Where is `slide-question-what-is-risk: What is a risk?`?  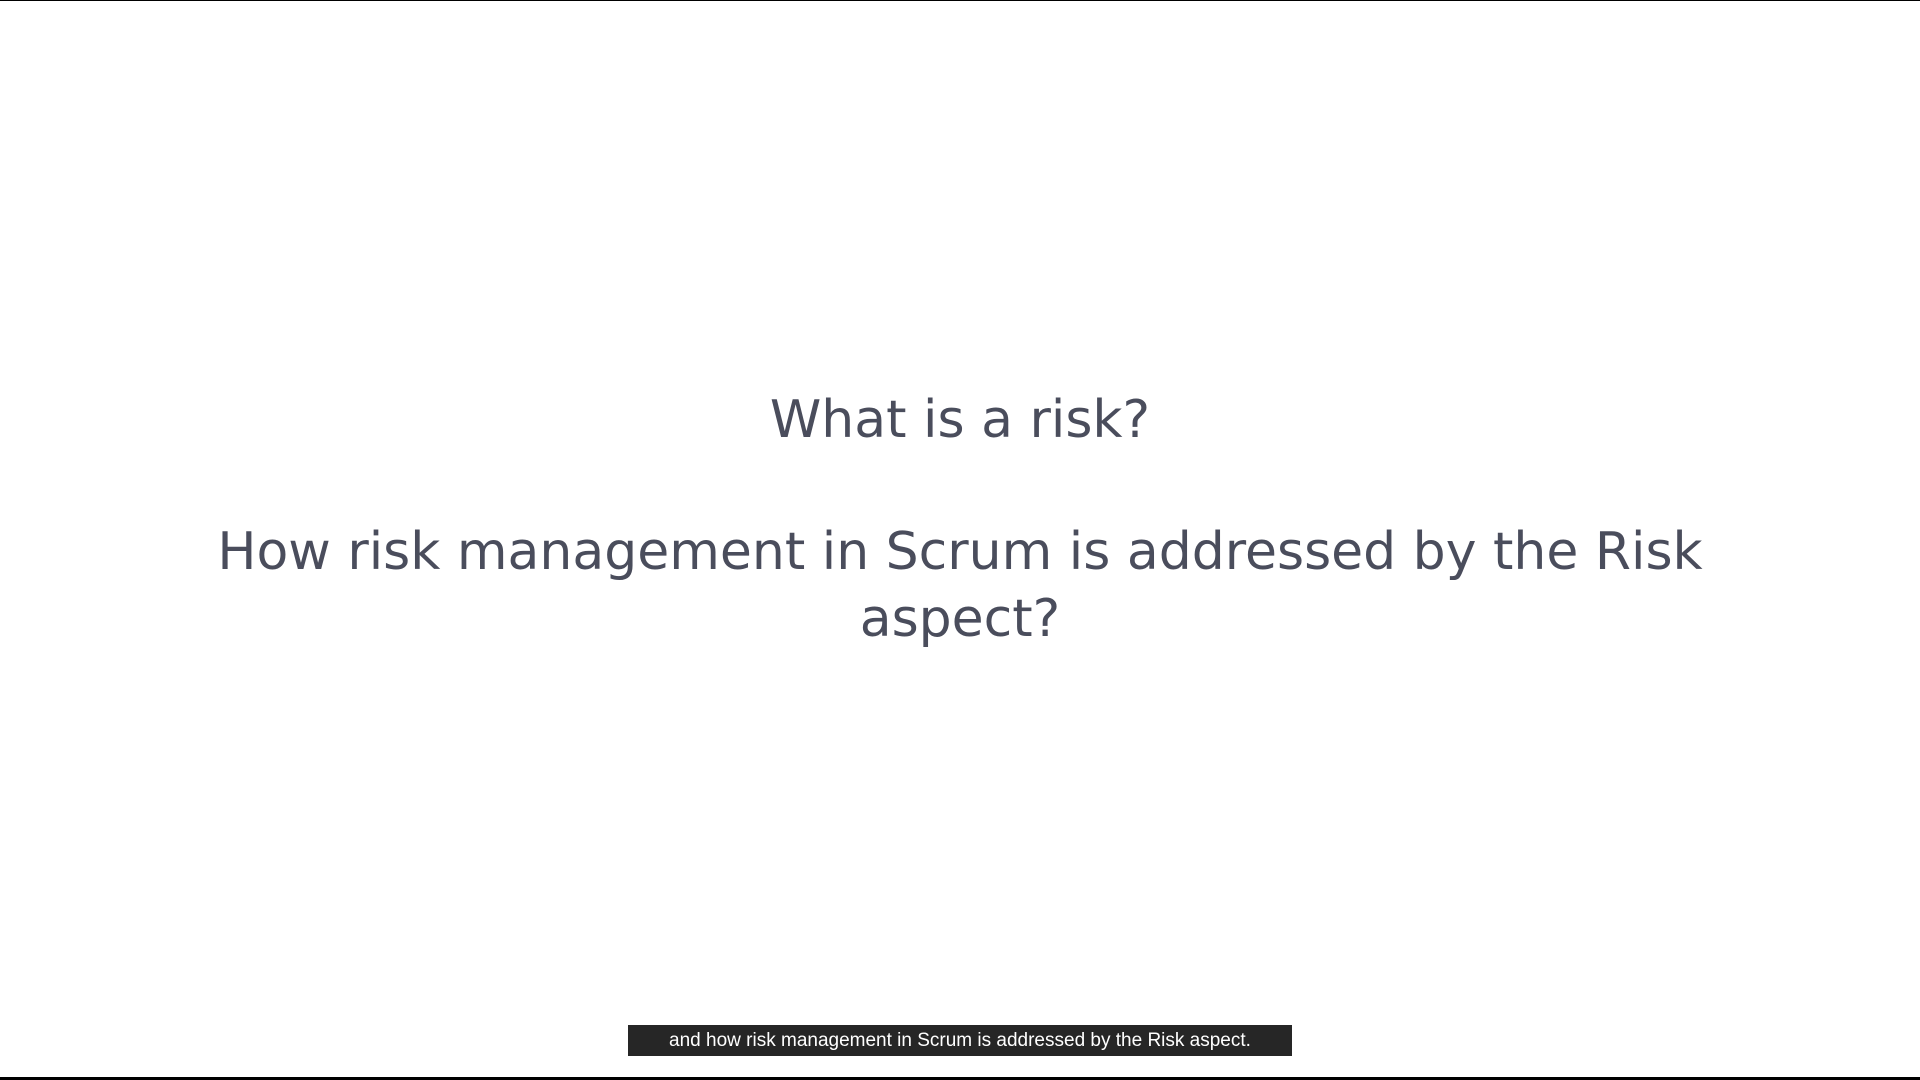 slide-question-what-is-risk: What is a risk? is located at coordinates (960, 420).